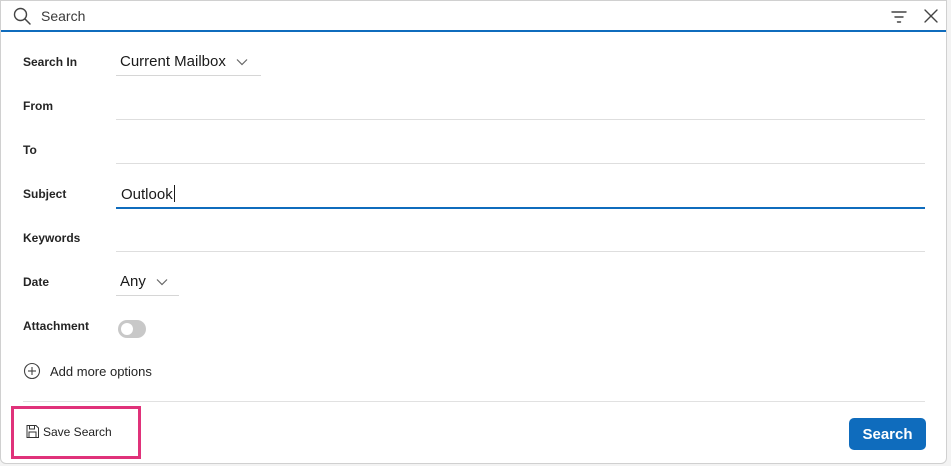 Image resolution: width=951 pixels, height=466 pixels. What do you see at coordinates (38, 106) in the screenshot?
I see `from-label: From` at bounding box center [38, 106].